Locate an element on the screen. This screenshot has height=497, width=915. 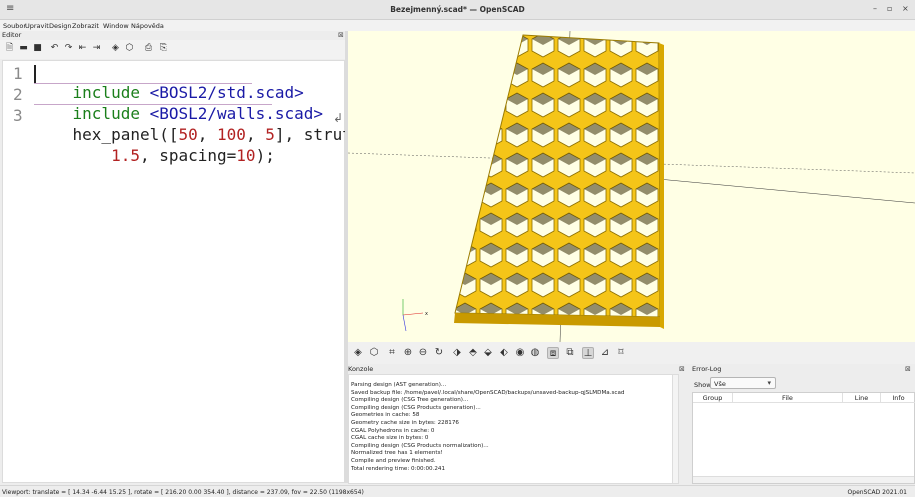
console-line: Geometries in cache: 58 is located at coordinates (385, 415).